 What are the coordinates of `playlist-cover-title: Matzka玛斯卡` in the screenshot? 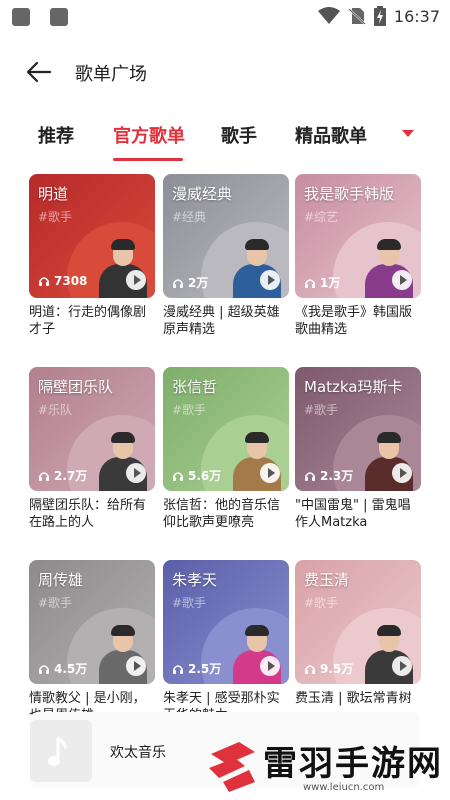 It's located at (353, 387).